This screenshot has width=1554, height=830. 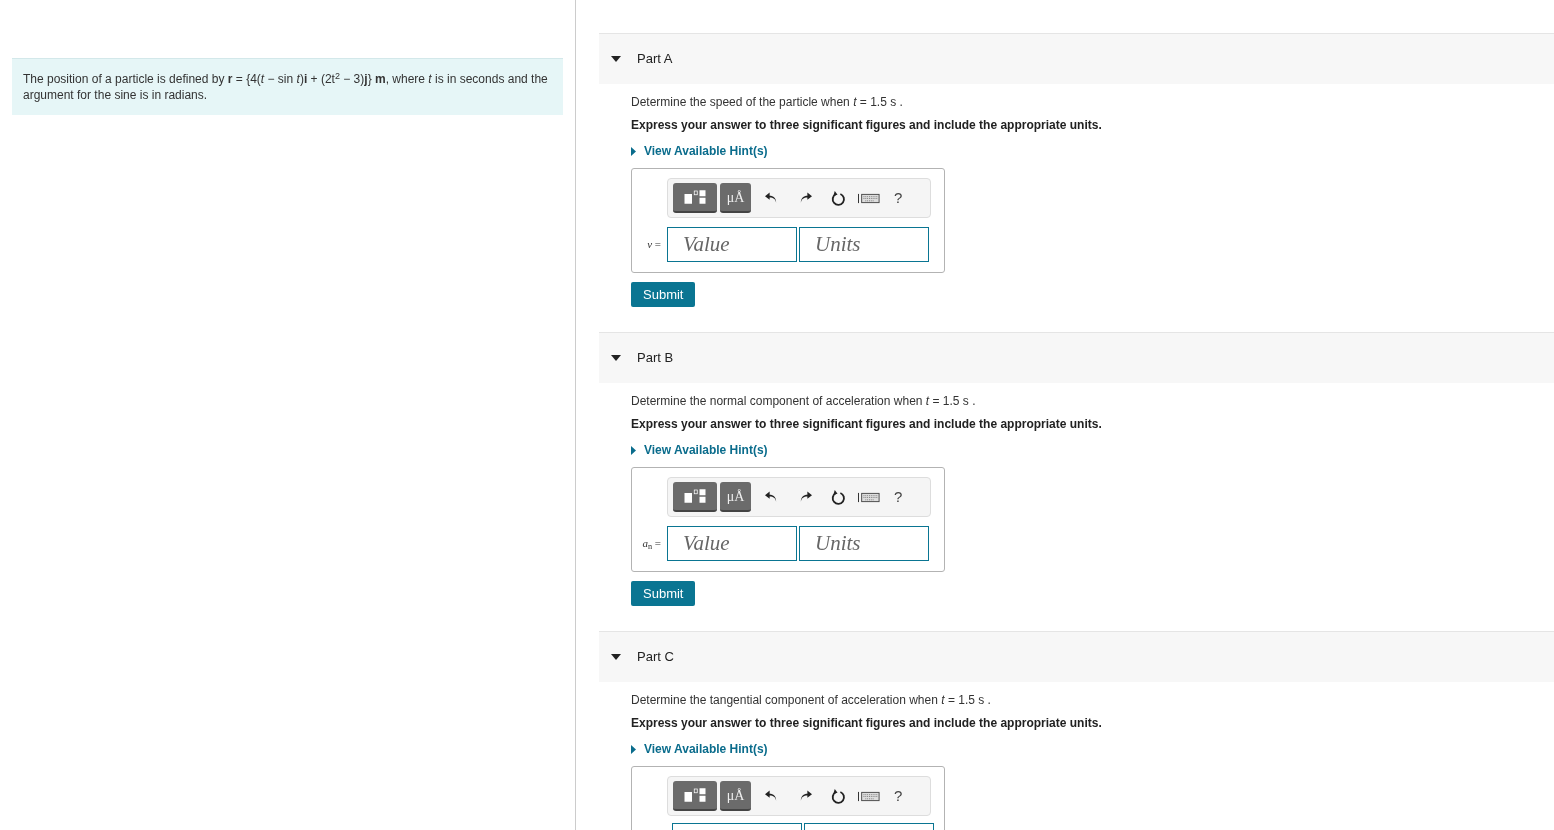 What do you see at coordinates (804, 401) in the screenshot?
I see `question-text: Determine the normal component of acceleration when t = 1.5 s .` at bounding box center [804, 401].